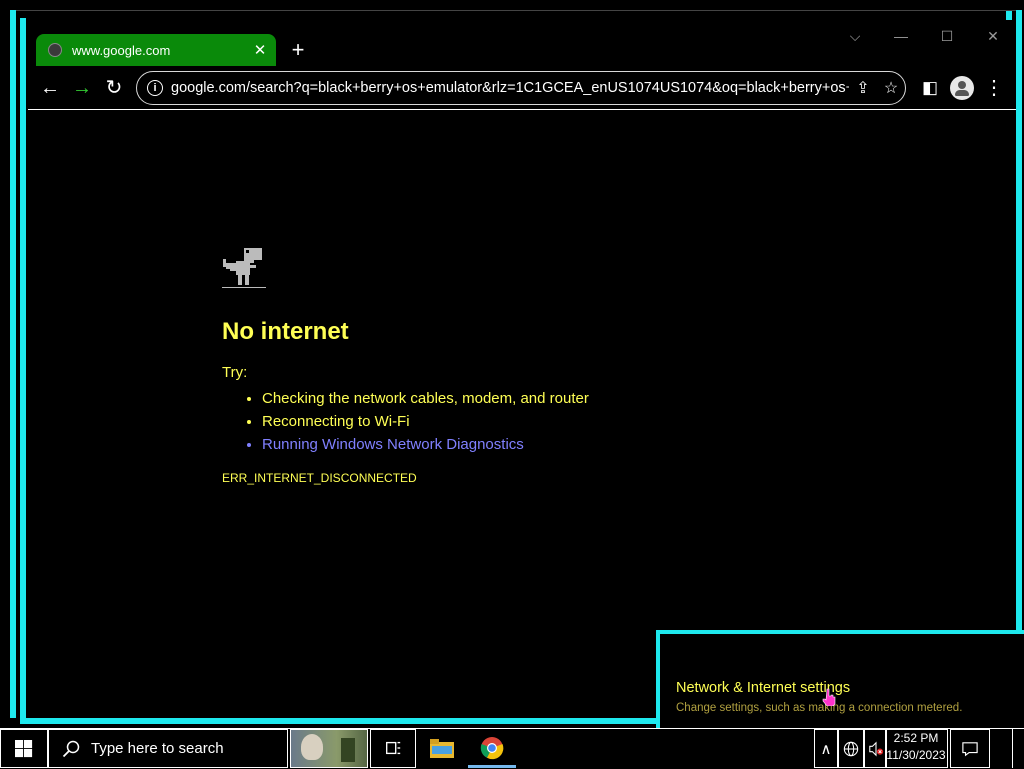 The image size is (1024, 769). Describe the element at coordinates (55, 50) in the screenshot. I see `globe-icon` at that location.